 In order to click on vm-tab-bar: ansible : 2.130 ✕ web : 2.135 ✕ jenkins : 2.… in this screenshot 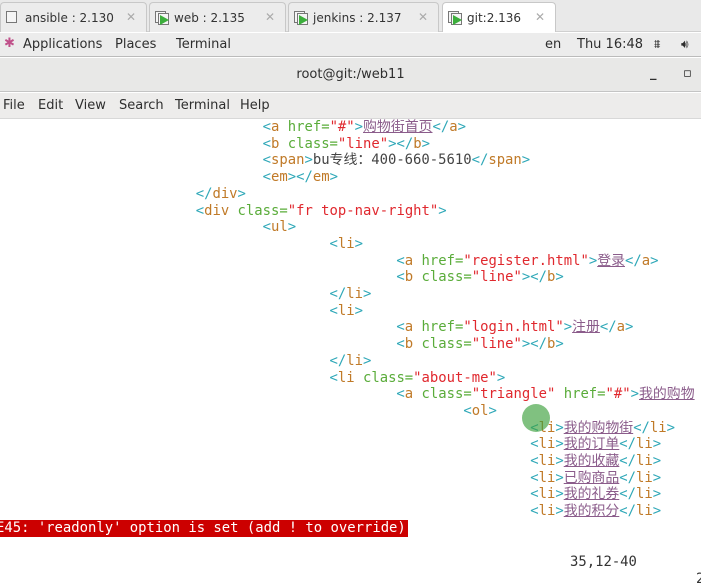, I will do `click(350, 16)`.